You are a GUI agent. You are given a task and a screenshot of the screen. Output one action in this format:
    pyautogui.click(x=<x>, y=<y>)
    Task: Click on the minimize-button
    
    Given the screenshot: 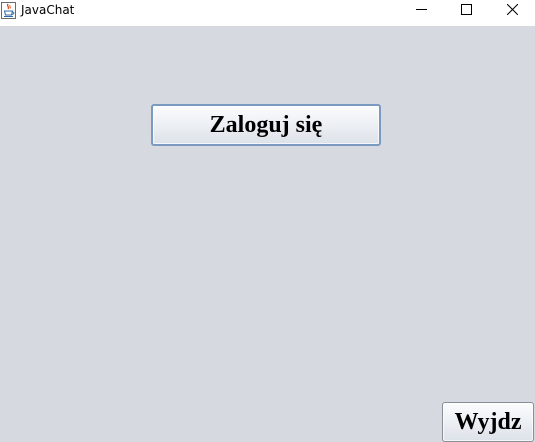 What is the action you would take?
    pyautogui.click(x=421, y=11)
    